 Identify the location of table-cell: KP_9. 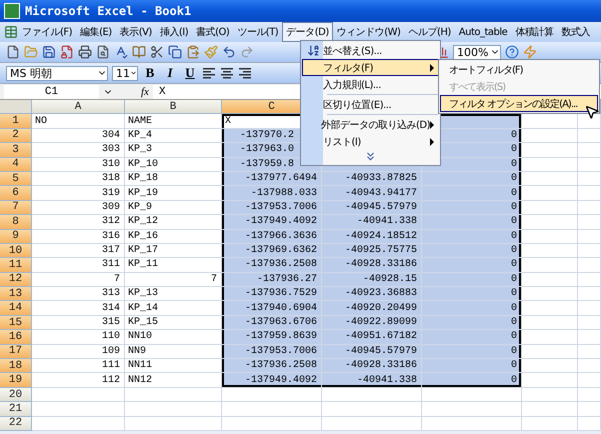
(173, 208).